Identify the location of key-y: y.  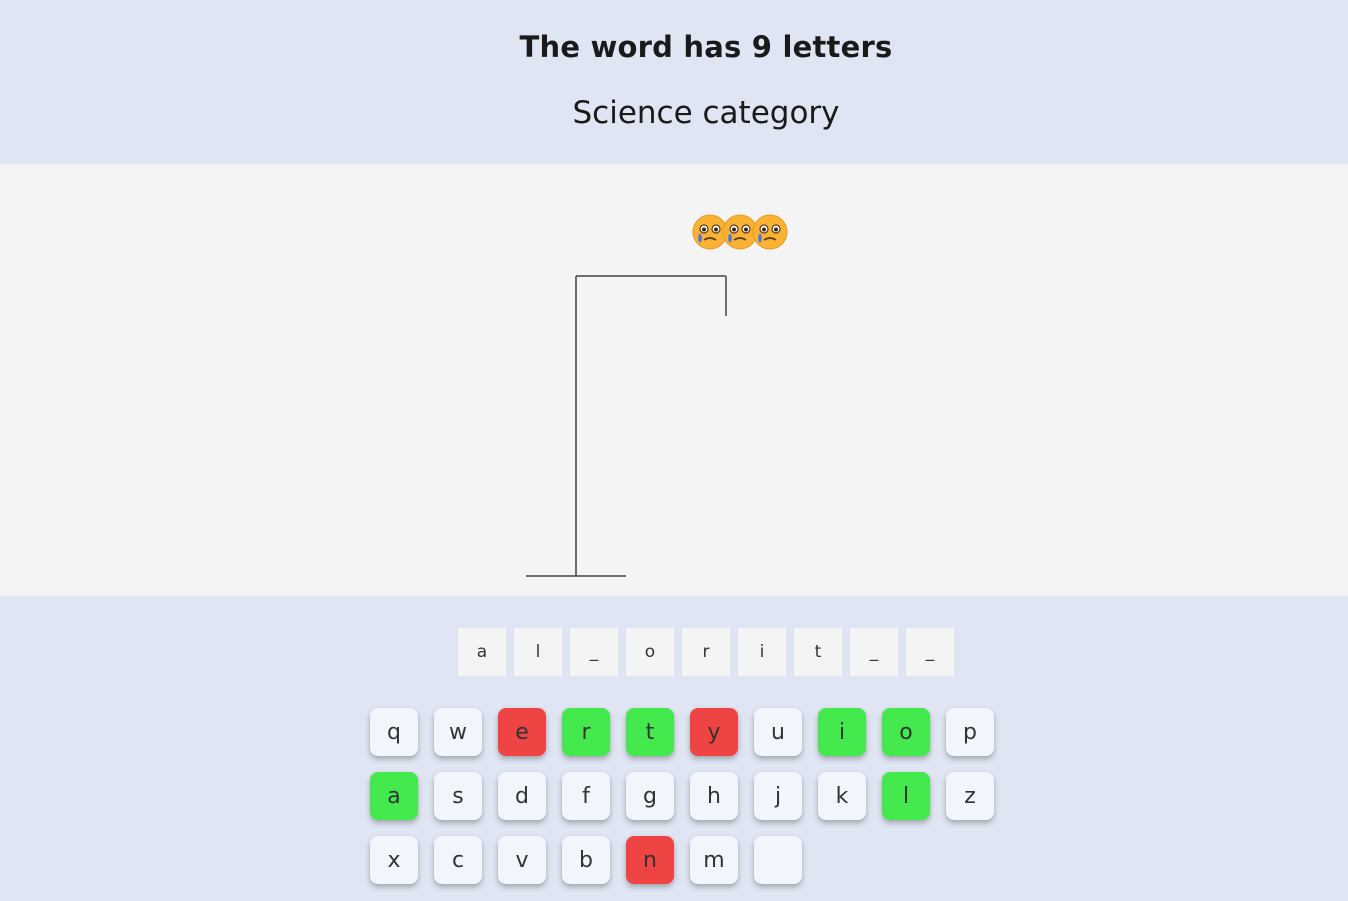
(714, 732).